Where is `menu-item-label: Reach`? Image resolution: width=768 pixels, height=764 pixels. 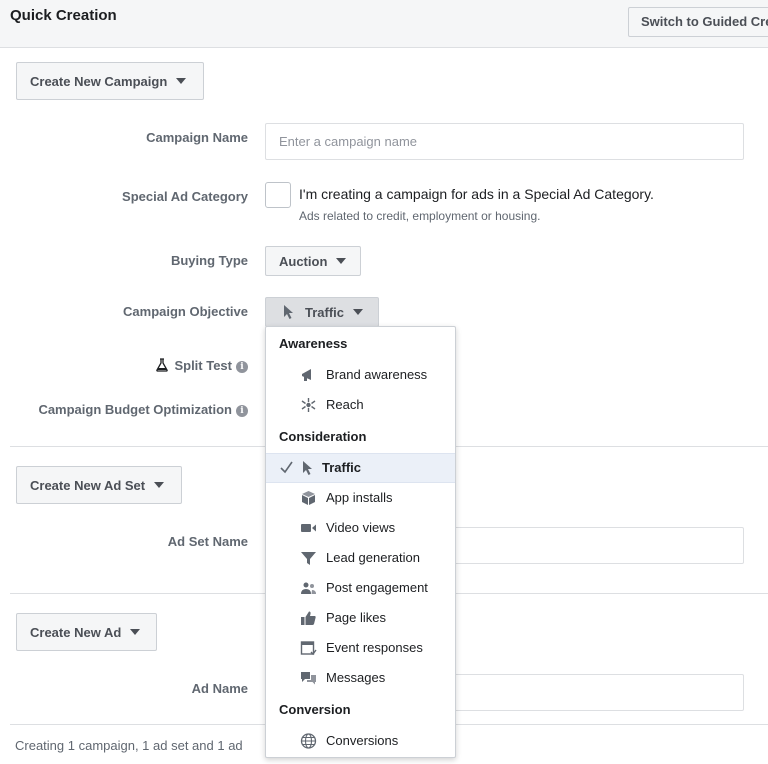 menu-item-label: Reach is located at coordinates (345, 404).